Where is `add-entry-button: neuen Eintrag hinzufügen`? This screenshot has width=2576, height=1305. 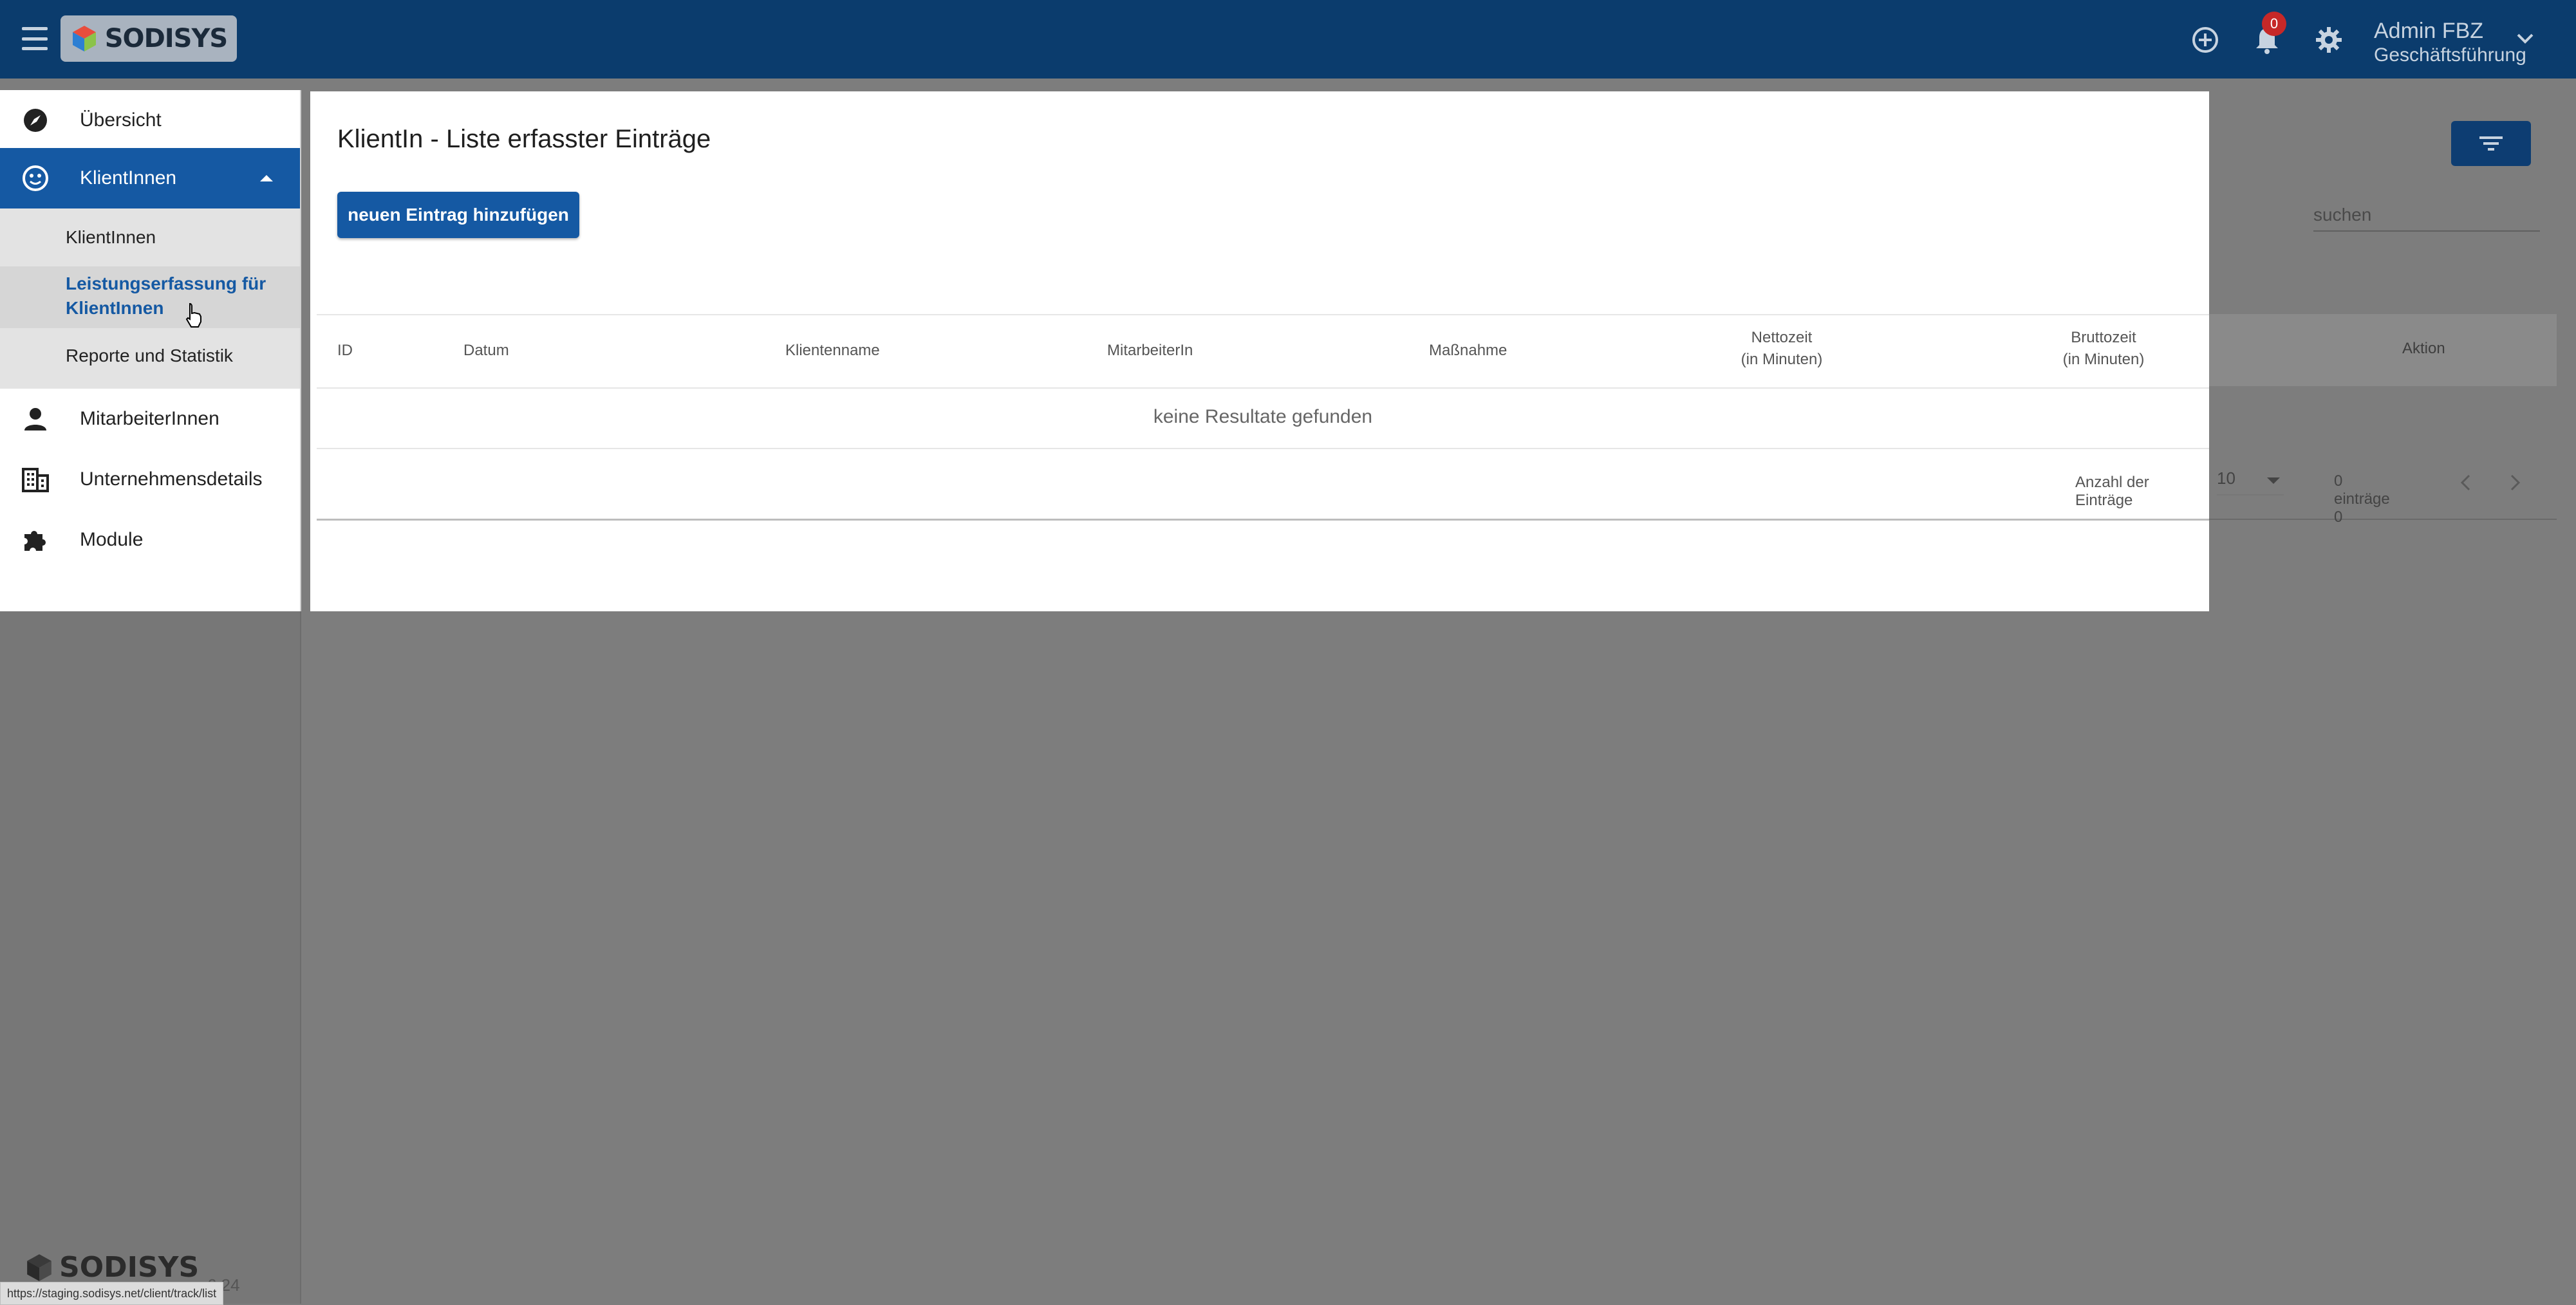 add-entry-button: neuen Eintrag hinzufügen is located at coordinates (458, 215).